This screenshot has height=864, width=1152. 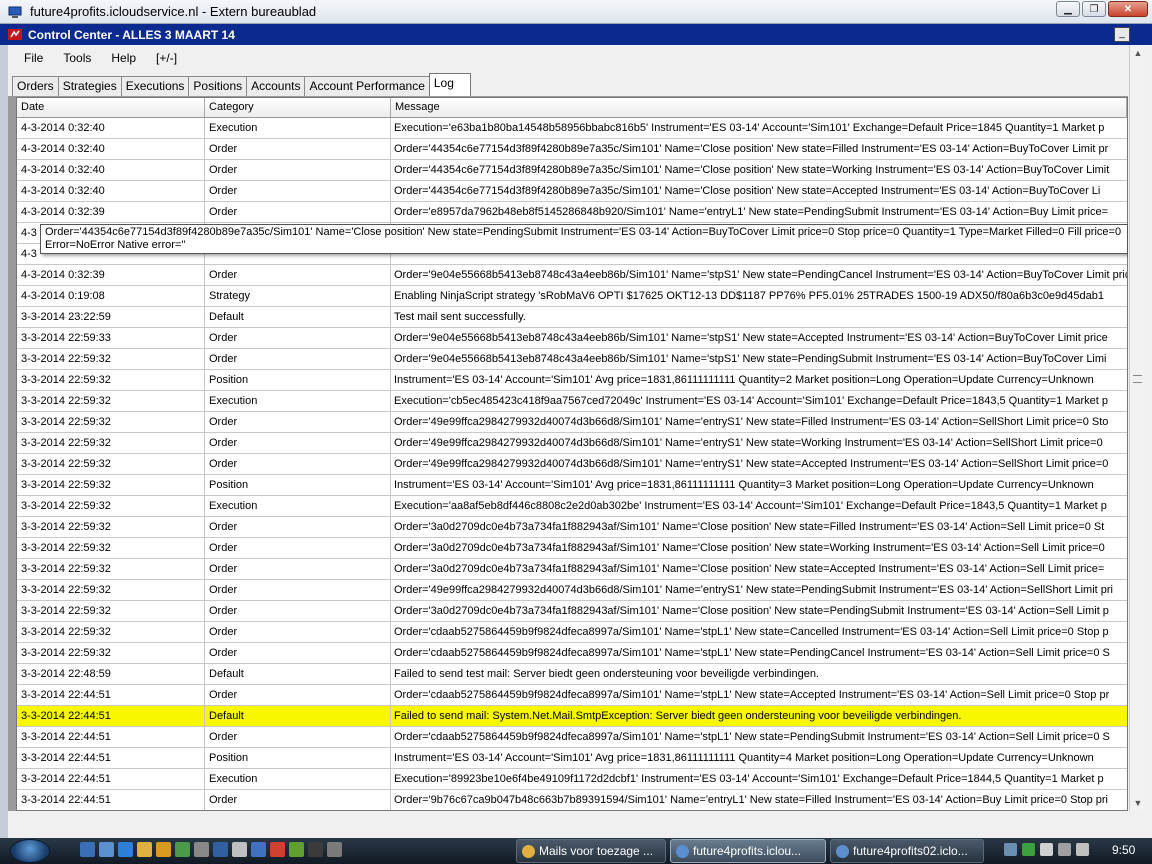 What do you see at coordinates (182, 849) in the screenshot?
I see `app-icon` at bounding box center [182, 849].